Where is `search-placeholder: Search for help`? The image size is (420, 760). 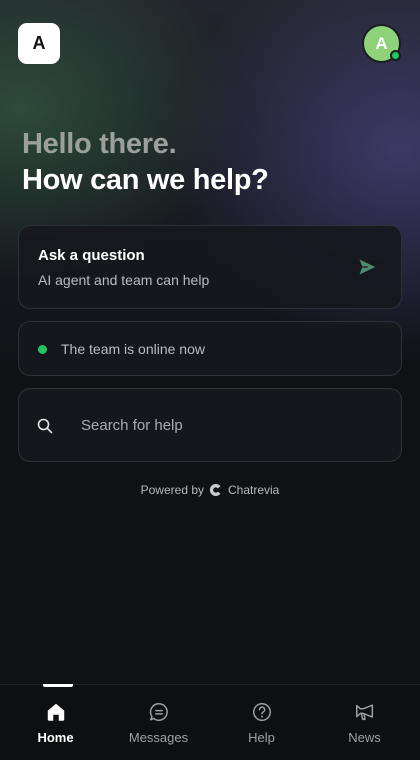 search-placeholder: Search for help is located at coordinates (132, 425).